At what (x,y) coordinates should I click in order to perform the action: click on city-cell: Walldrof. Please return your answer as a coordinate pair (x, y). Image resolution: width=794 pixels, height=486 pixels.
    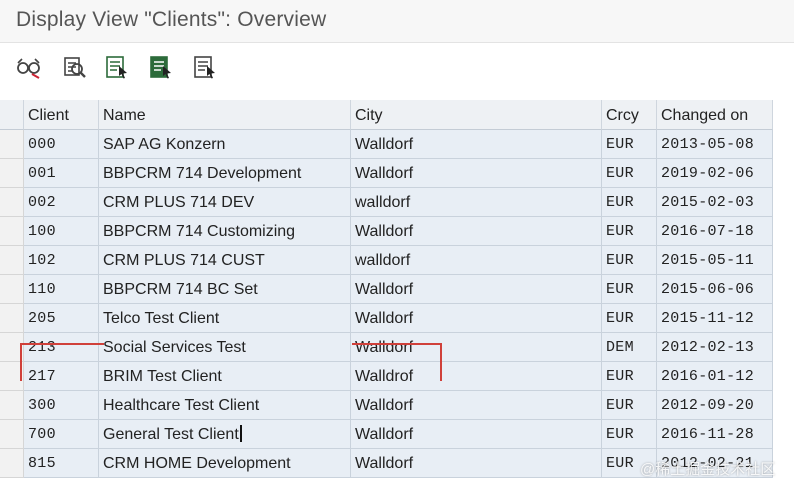
    Looking at the image, I should click on (476, 376).